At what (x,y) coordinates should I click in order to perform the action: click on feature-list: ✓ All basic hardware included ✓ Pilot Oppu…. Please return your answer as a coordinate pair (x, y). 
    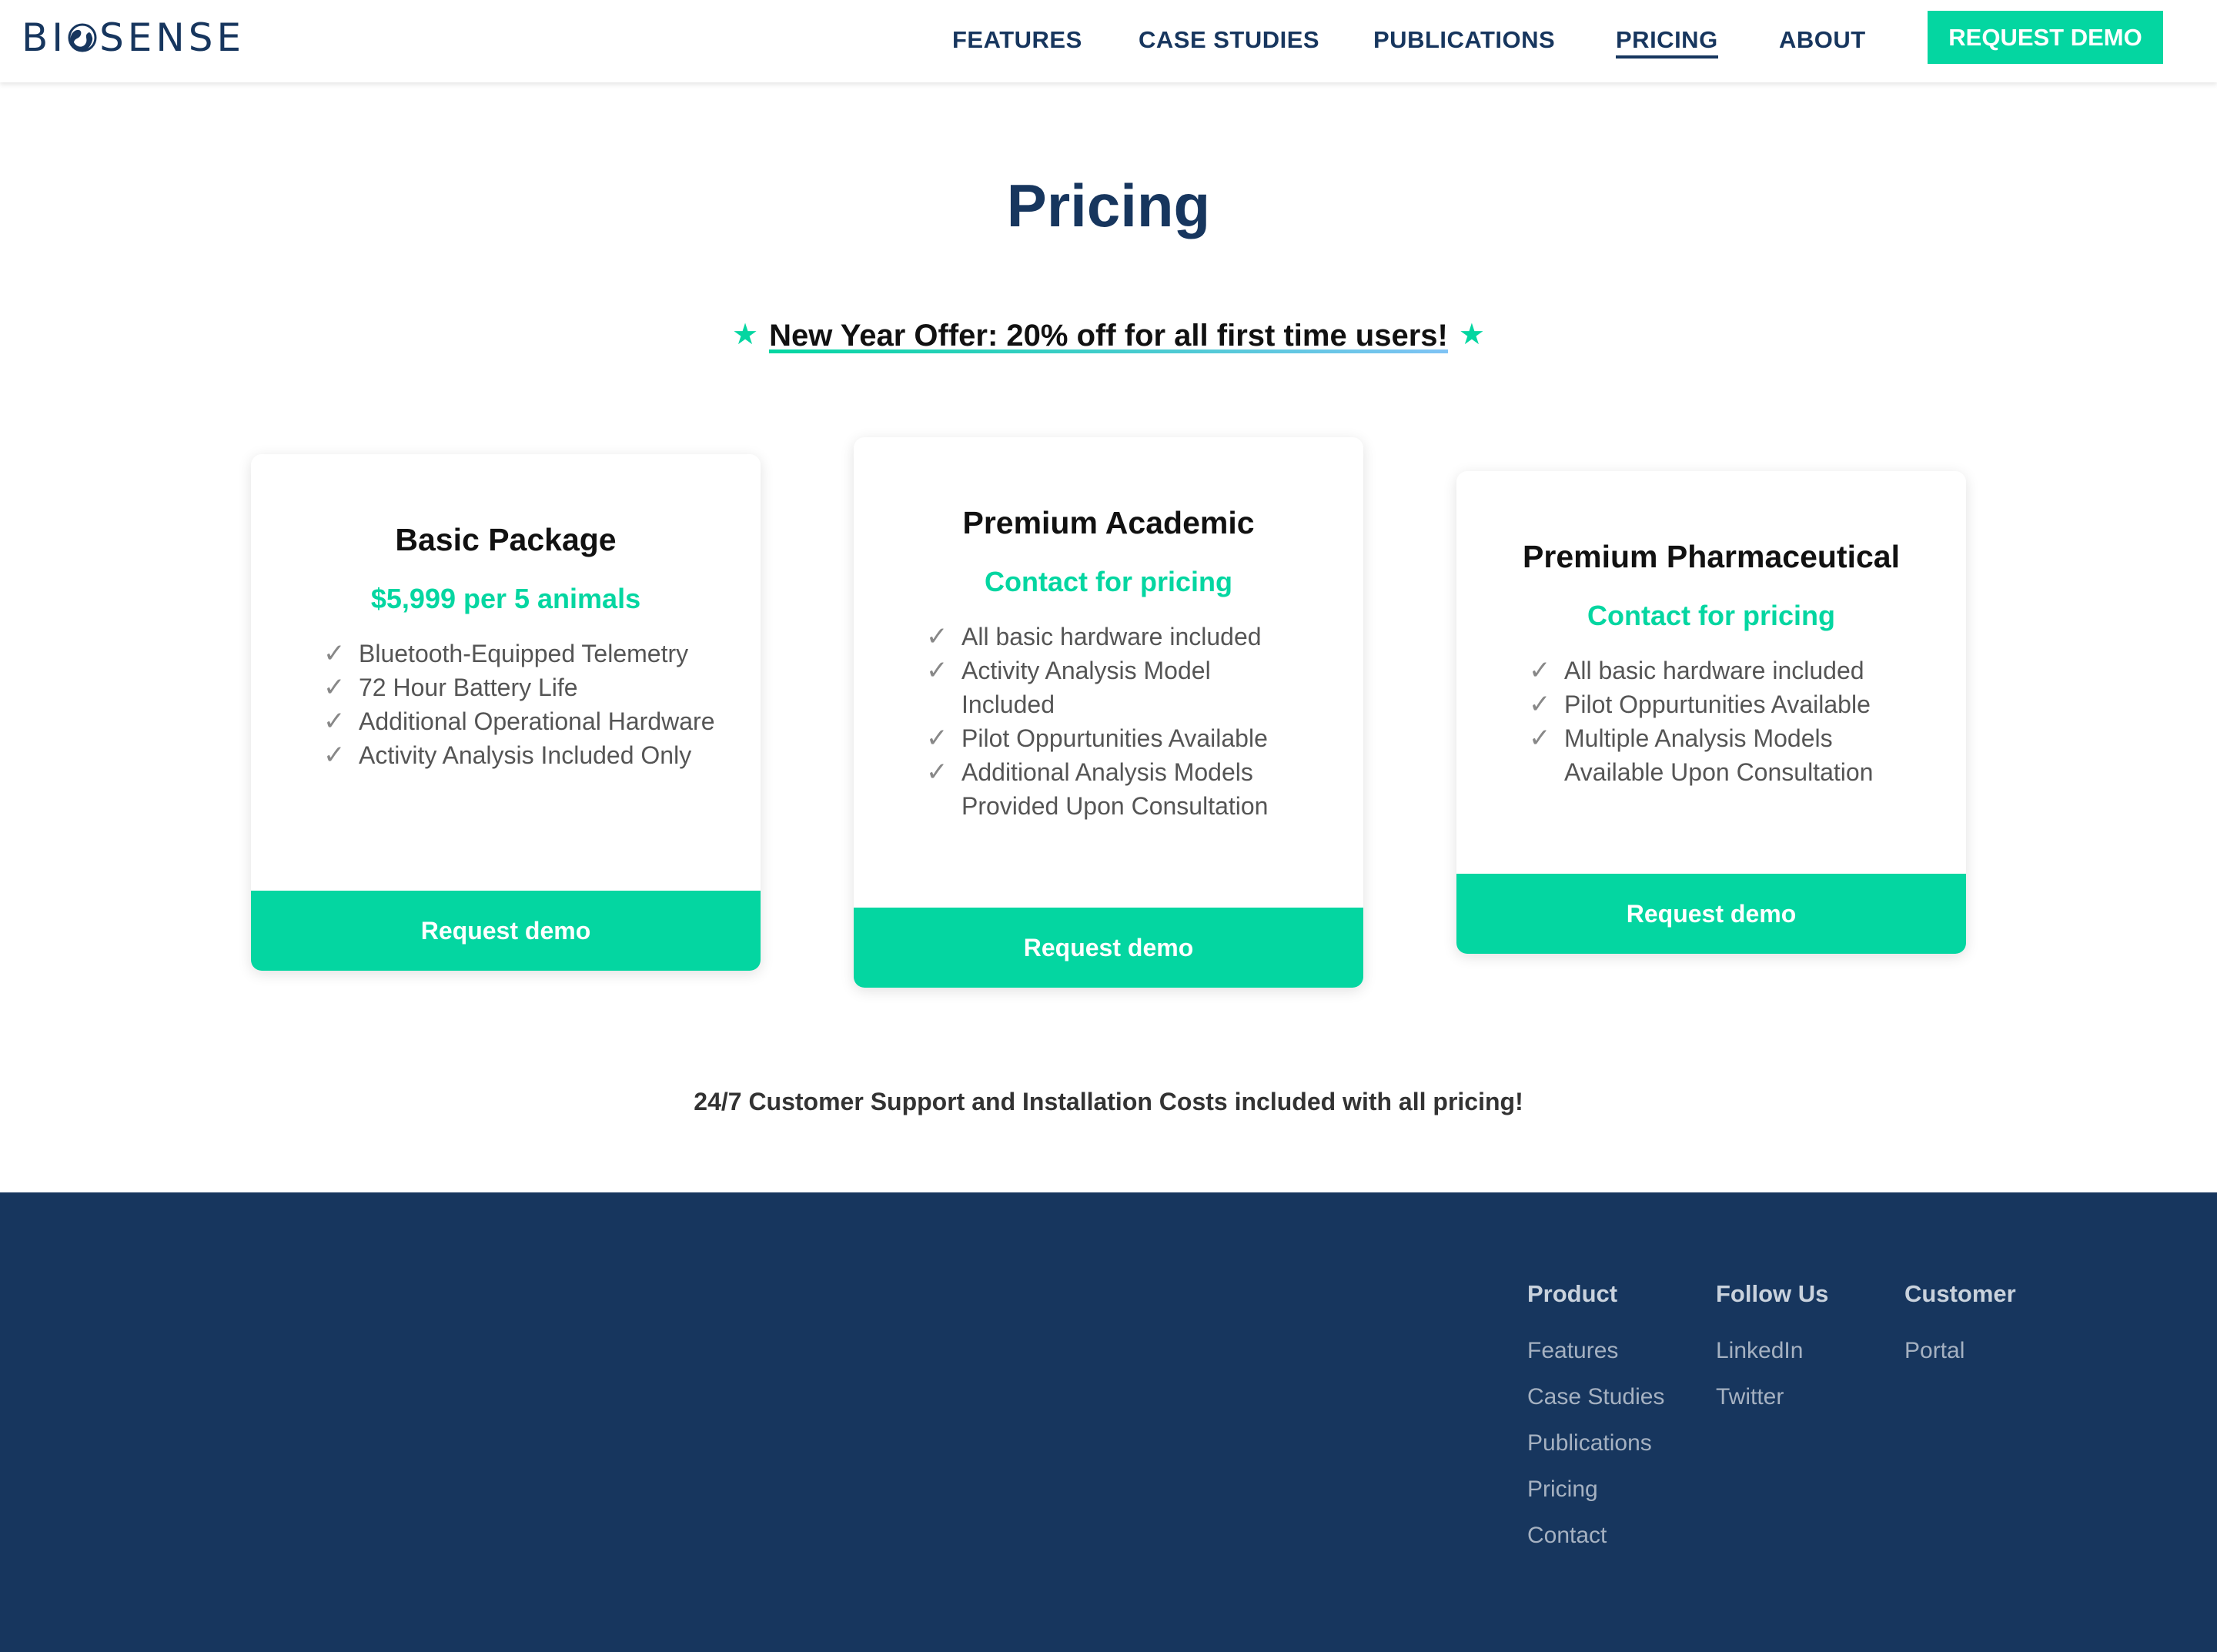
    Looking at the image, I should click on (1714, 721).